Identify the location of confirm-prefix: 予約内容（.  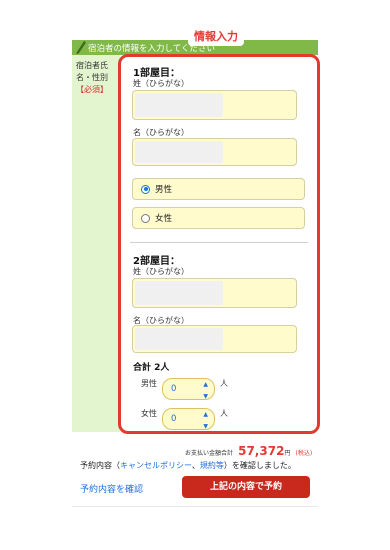
(100, 465).